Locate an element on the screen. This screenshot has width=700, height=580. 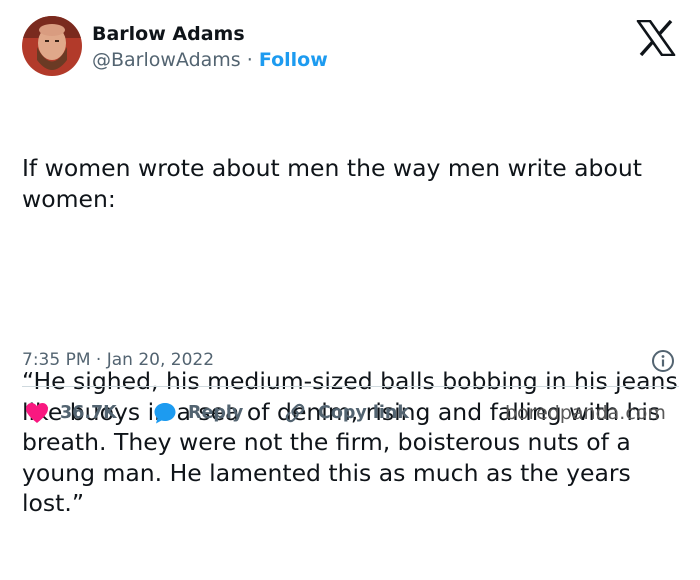
like-count: 36.7K is located at coordinates (88, 413).